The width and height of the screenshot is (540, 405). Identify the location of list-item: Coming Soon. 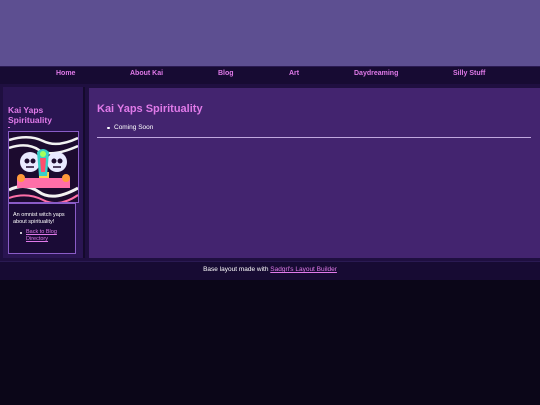
(125, 127).